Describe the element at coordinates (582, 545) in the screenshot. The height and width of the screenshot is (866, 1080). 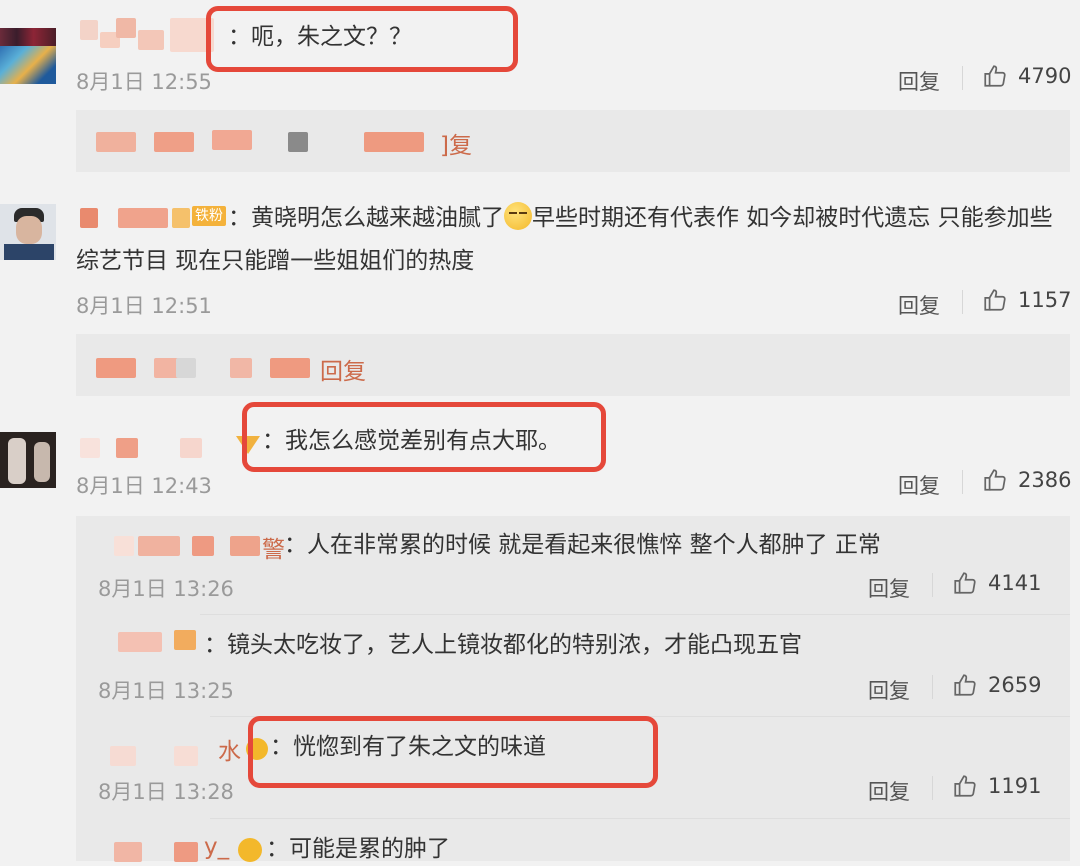
I see `reply-text: ：人在非常累的时候 就是看起来很憔悴 整个人都肿了 正常` at that location.